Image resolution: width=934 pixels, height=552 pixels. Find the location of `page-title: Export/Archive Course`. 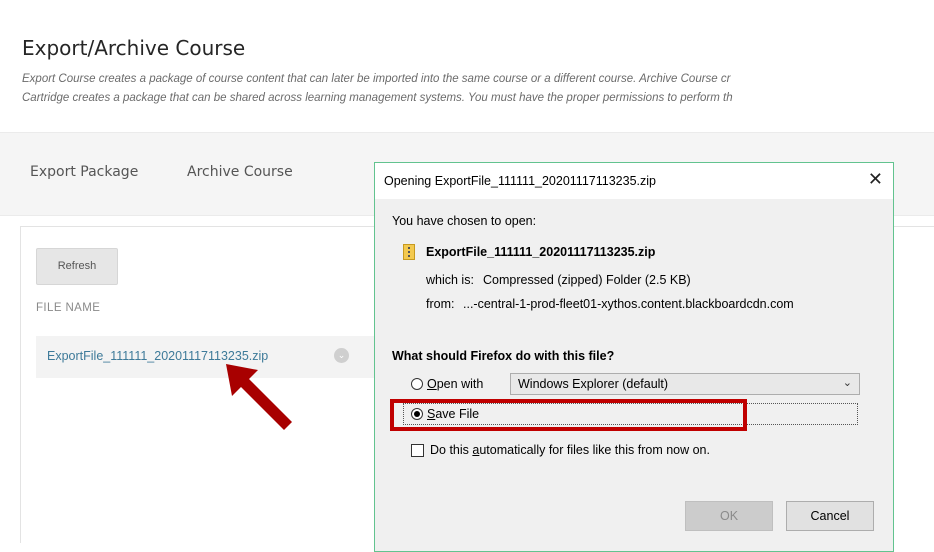

page-title: Export/Archive Course is located at coordinates (134, 48).